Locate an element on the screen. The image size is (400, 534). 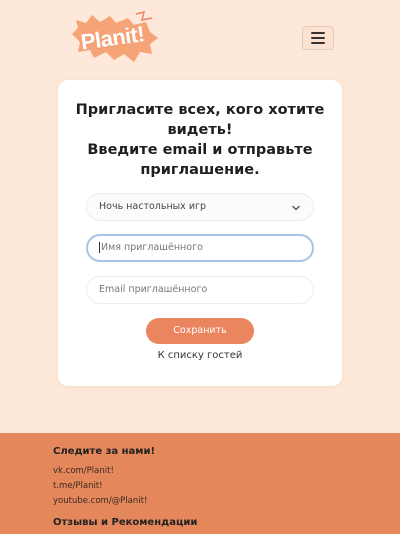
title-line: видеть! is located at coordinates (200, 130).